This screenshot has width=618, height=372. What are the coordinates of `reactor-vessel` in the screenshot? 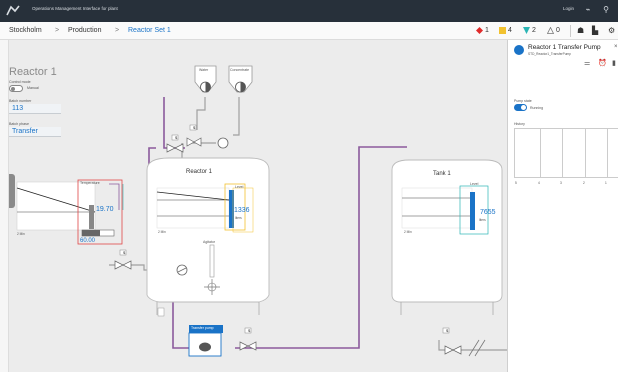 It's located at (208, 237).